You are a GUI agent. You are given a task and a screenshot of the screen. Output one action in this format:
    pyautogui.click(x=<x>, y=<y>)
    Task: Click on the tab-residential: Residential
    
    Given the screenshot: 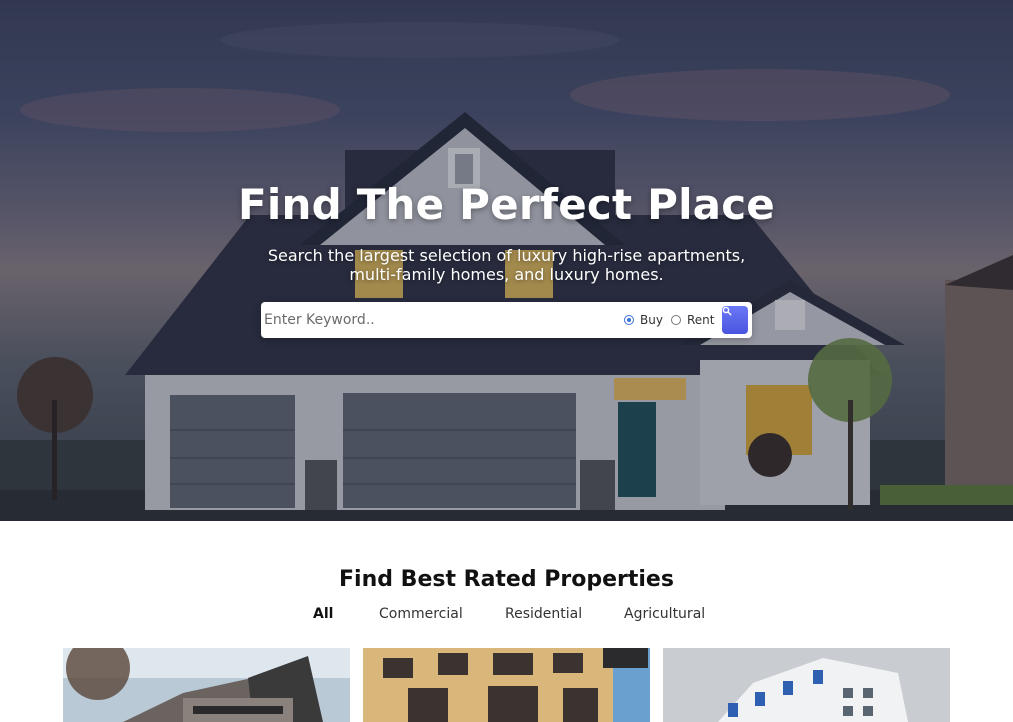 What is the action you would take?
    pyautogui.click(x=543, y=614)
    